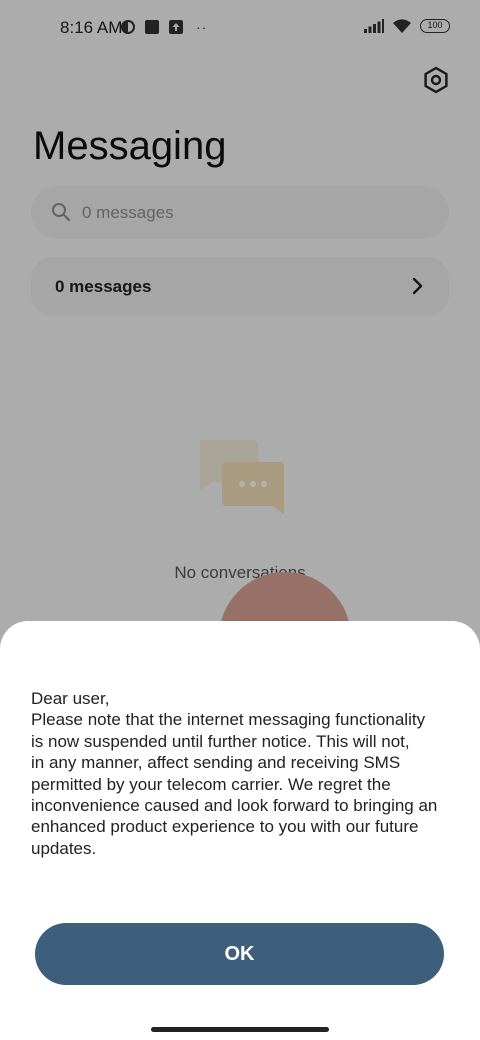 The image size is (480, 1040). Describe the element at coordinates (240, 1029) in the screenshot. I see `home-indicator` at that location.